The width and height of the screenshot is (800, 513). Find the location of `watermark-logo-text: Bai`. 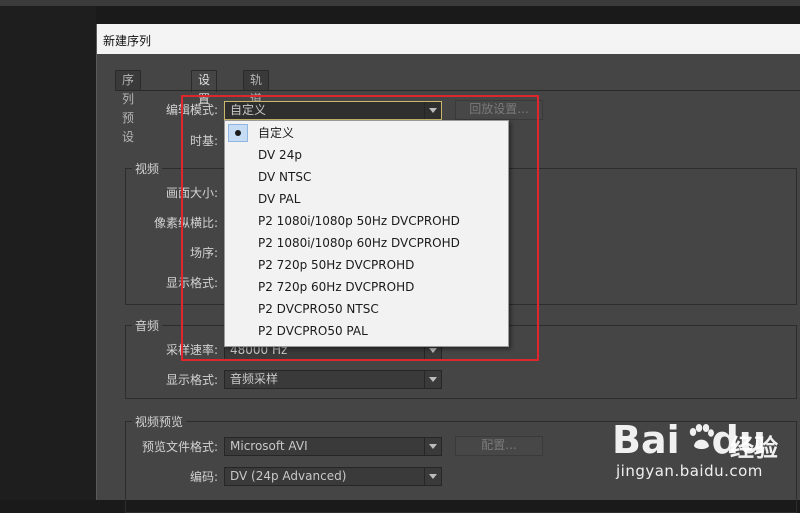

watermark-logo-text: Bai is located at coordinates (646, 440).